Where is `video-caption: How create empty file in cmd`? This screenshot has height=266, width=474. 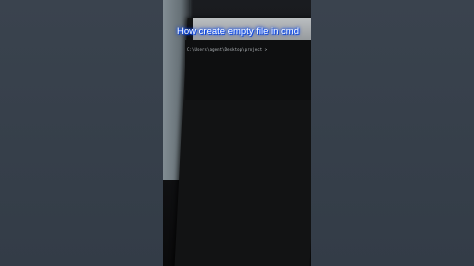 video-caption: How create empty file in cmd is located at coordinates (238, 31).